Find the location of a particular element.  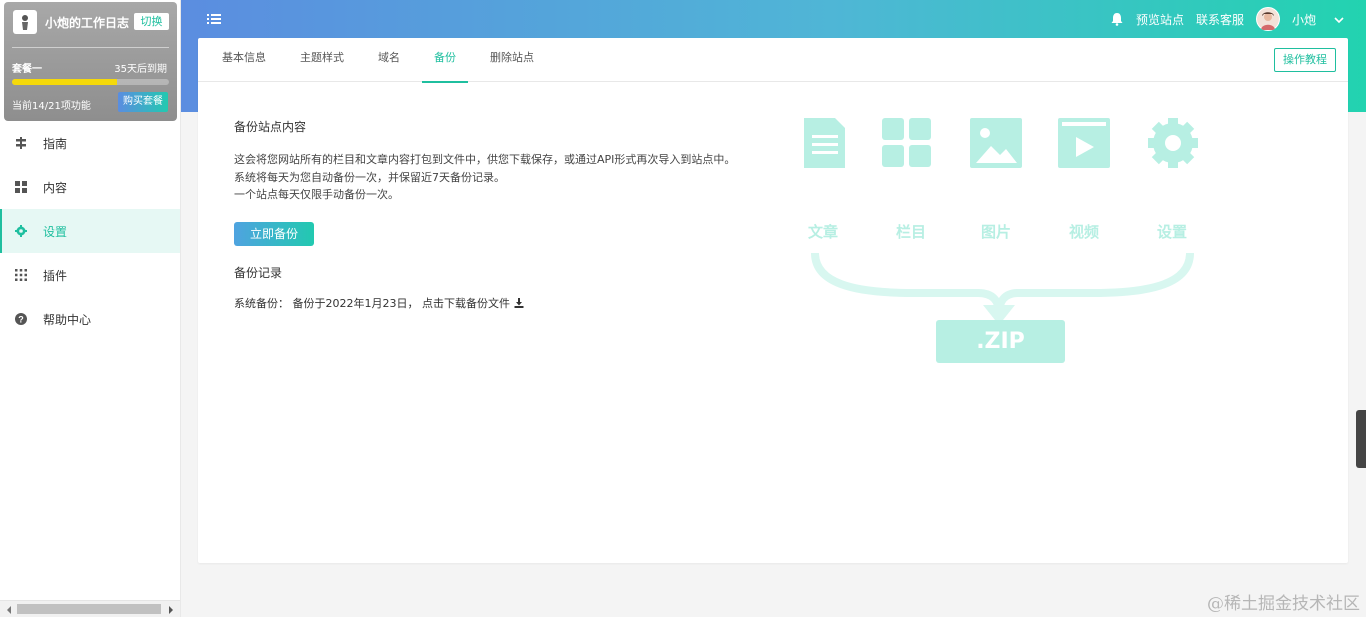

header-actions: 预览站点 联系客服 小炮 is located at coordinates (1227, 19).